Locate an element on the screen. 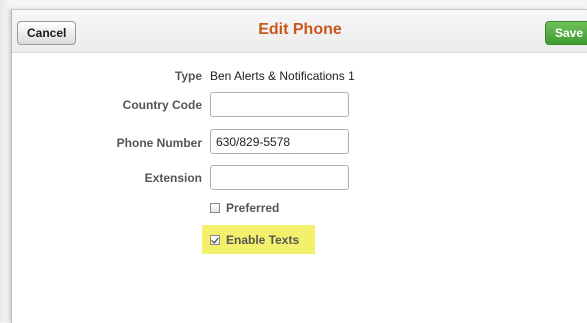 The image size is (587, 323). dialog-title: Edit Phone is located at coordinates (300, 29).